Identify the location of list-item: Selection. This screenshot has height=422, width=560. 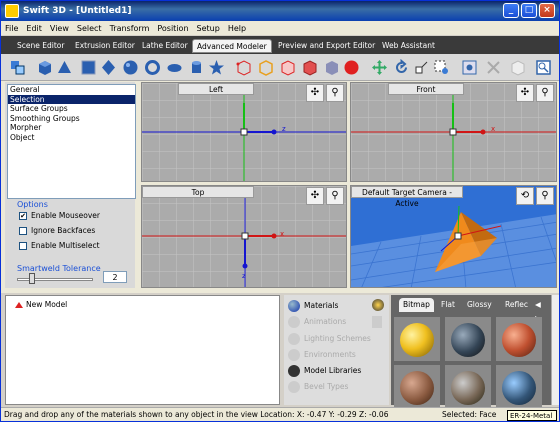
(71, 99).